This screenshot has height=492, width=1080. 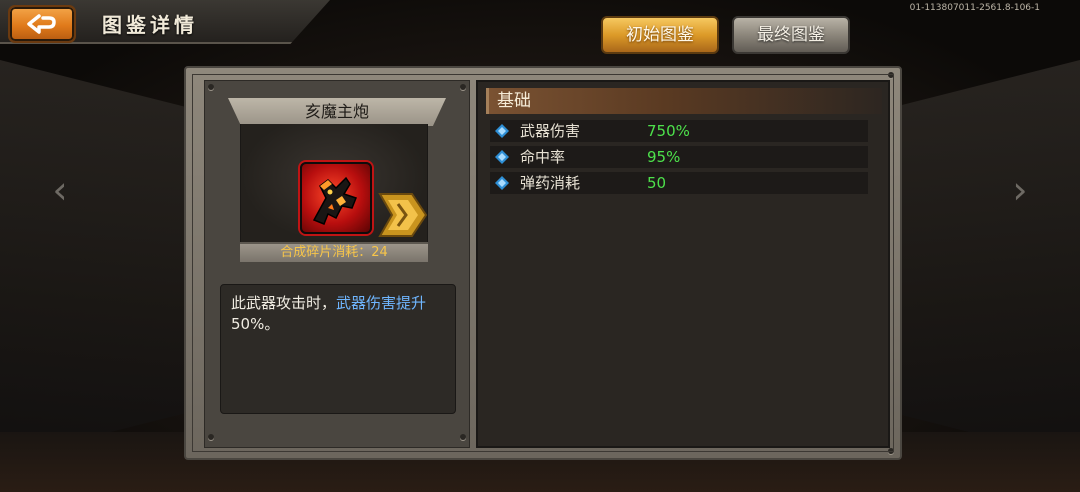 I want to click on stat-value: 750%, so click(x=668, y=131).